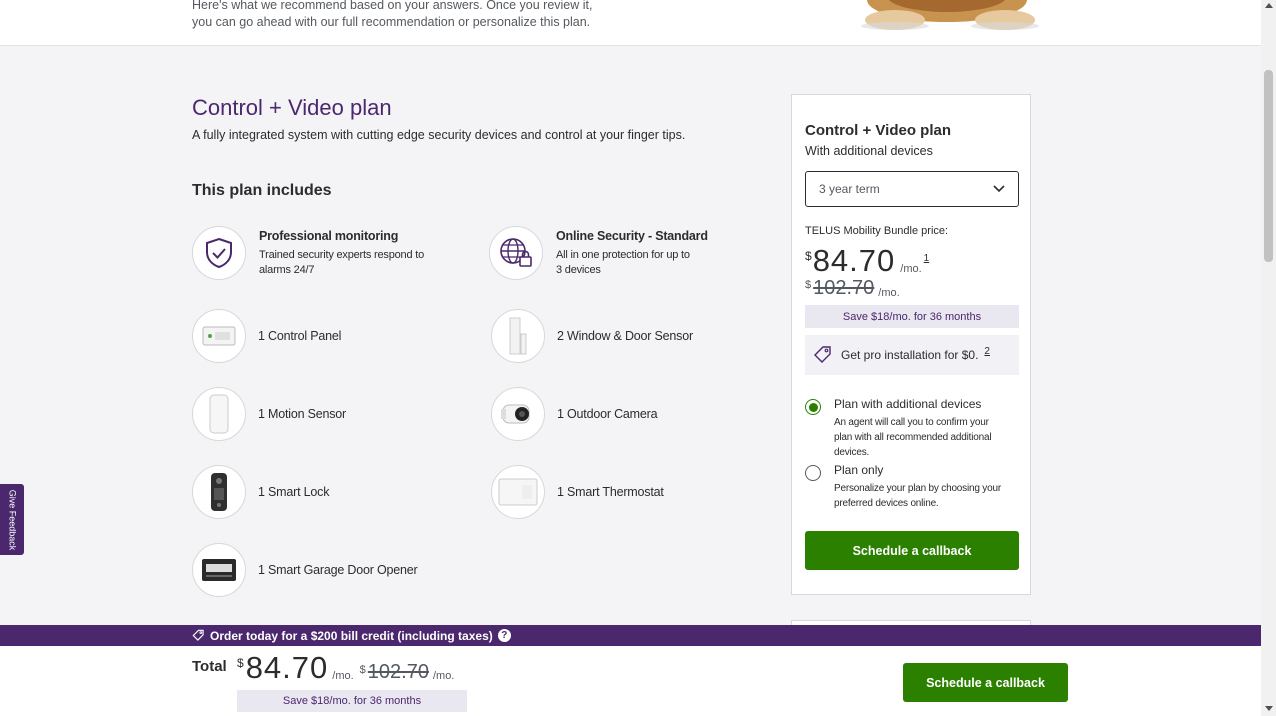  What do you see at coordinates (987, 351) in the screenshot?
I see `footnote-link-2: 2` at bounding box center [987, 351].